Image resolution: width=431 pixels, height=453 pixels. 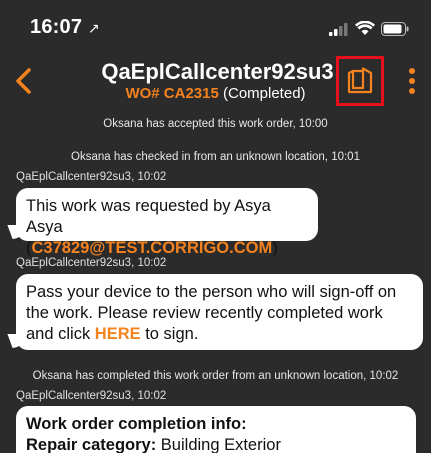 I want to click on message-text-email-line: (C37829@TEST.CORRIGO.COM), so click(x=152, y=248).